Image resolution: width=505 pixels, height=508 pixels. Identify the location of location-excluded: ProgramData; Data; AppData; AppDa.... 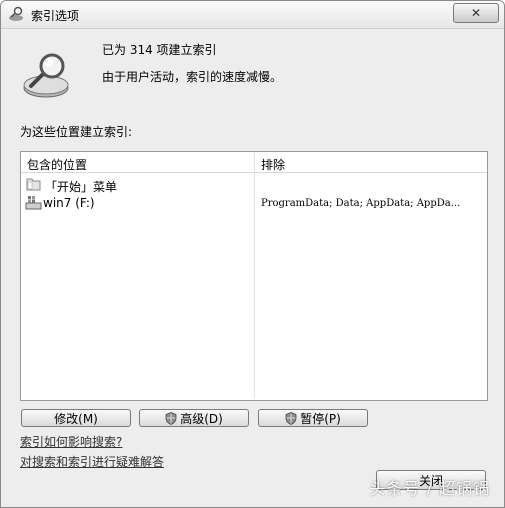
(361, 203).